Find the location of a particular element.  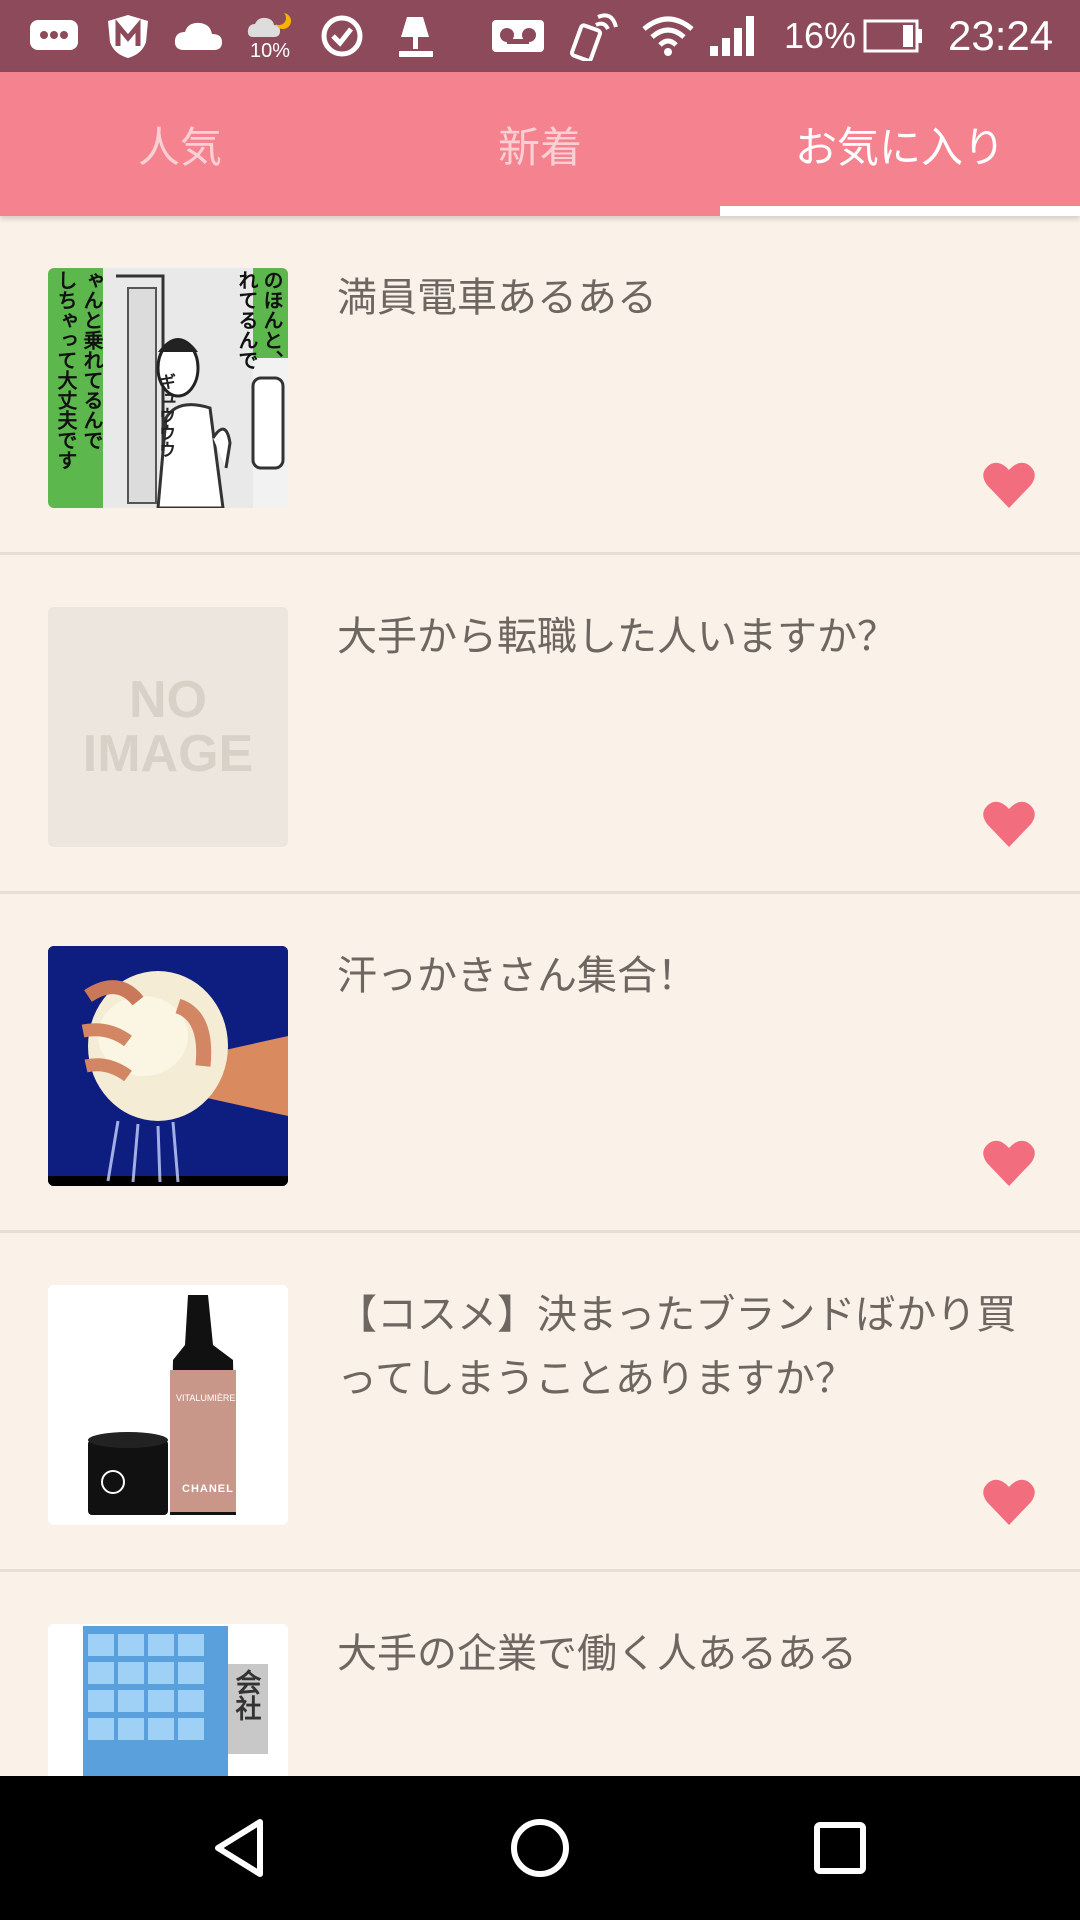

tab-favorites: お気に入り is located at coordinates (900, 144).